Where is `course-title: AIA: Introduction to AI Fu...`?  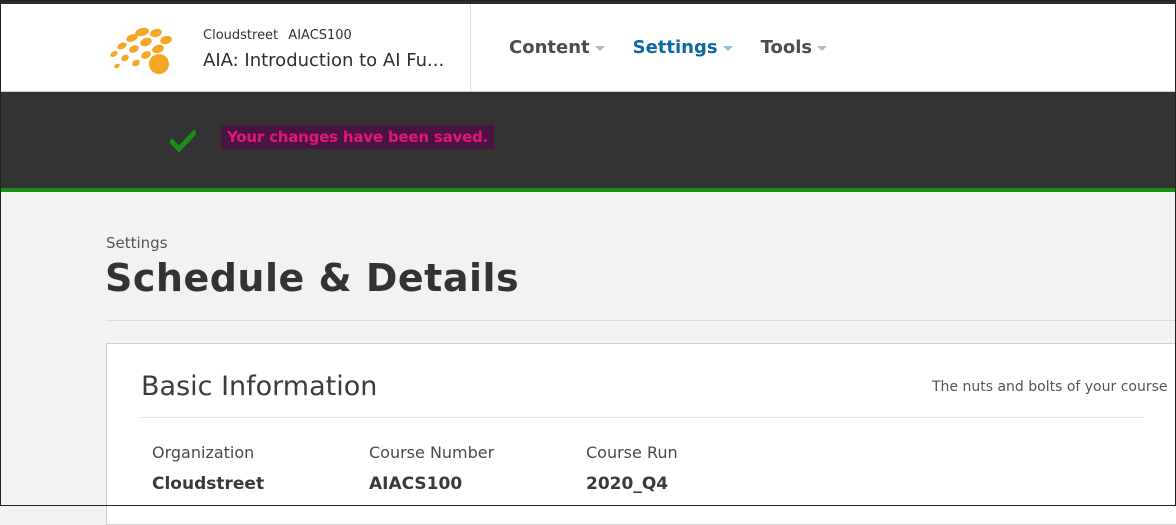 course-title: AIA: Introduction to AI Fu... is located at coordinates (323, 60).